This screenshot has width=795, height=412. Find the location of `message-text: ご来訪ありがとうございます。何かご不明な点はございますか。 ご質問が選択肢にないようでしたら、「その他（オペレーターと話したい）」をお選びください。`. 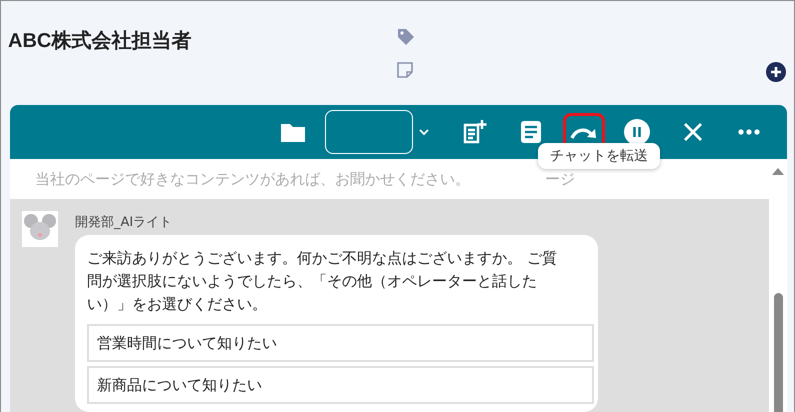

message-text: ご来訪ありがとうございます。何かご不明な点はございますか。 ご質問が選択肢にないようでしたら、「その他（オペレーターと話したい）」をお選びください。 is located at coordinates (322, 281).